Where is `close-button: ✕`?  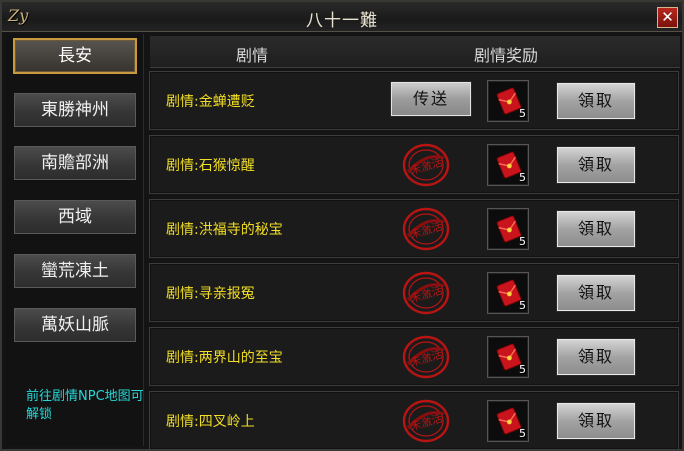 close-button: ✕ is located at coordinates (667, 17).